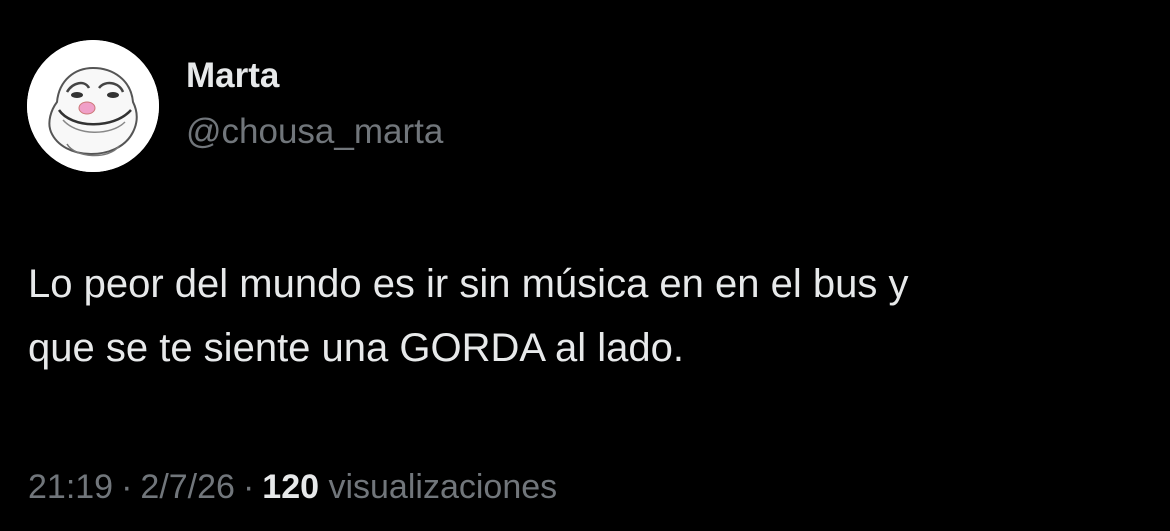  I want to click on tweet-date: 2/7/26, so click(187, 487).